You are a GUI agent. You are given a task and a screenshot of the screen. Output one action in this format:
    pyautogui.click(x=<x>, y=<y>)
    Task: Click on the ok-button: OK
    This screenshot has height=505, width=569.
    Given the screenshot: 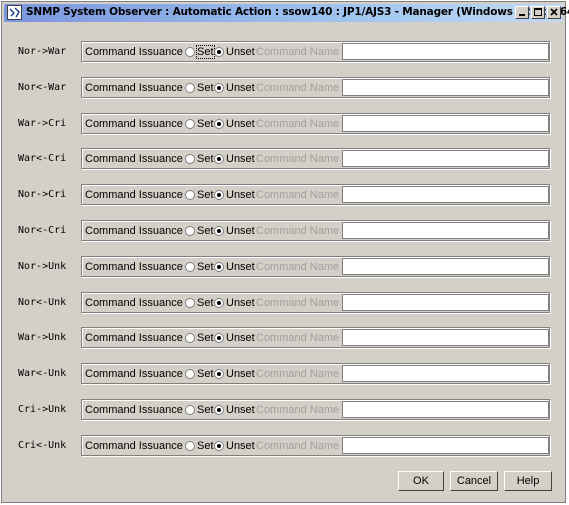 What is the action you would take?
    pyautogui.click(x=421, y=481)
    